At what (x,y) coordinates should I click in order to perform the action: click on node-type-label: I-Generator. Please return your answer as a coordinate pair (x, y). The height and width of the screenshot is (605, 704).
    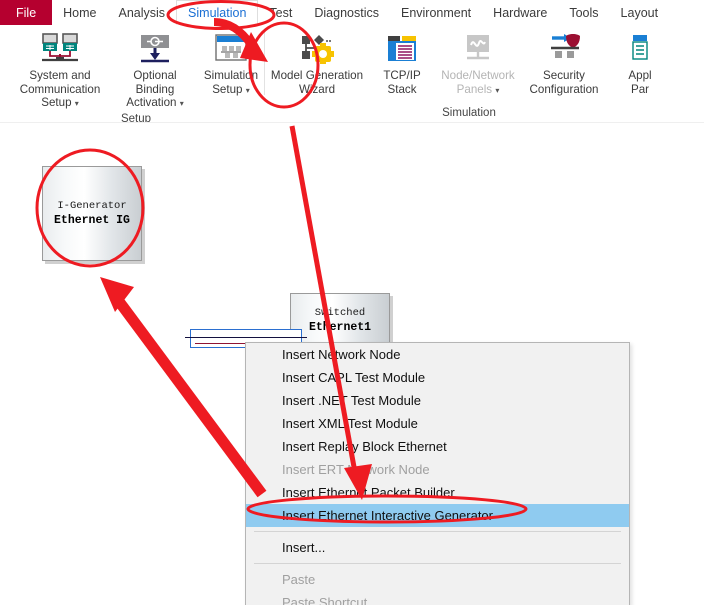
    Looking at the image, I should click on (92, 206).